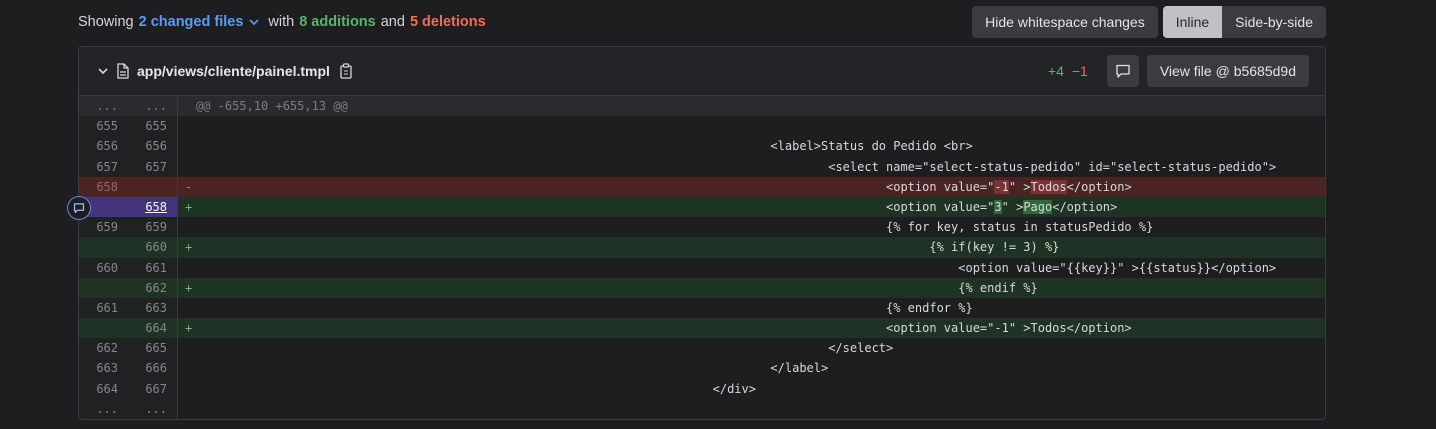  What do you see at coordinates (153, 287) in the screenshot?
I see `new-line-number: 662` at bounding box center [153, 287].